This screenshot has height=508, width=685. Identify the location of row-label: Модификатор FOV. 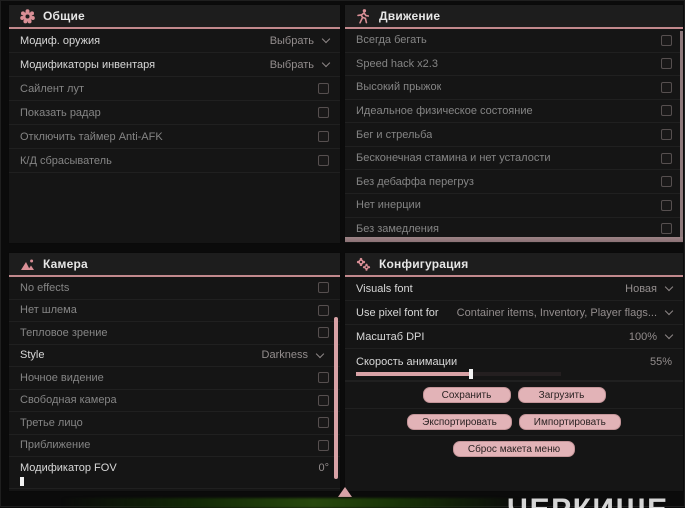
(68, 467).